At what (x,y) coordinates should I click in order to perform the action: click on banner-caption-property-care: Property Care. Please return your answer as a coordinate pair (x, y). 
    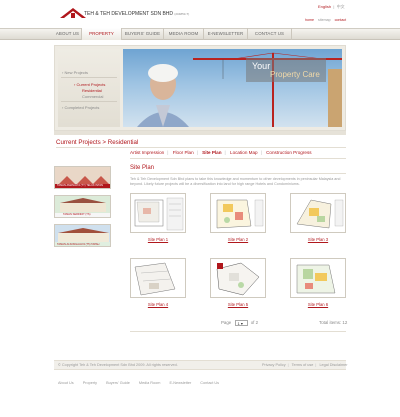
    Looking at the image, I should click on (295, 74).